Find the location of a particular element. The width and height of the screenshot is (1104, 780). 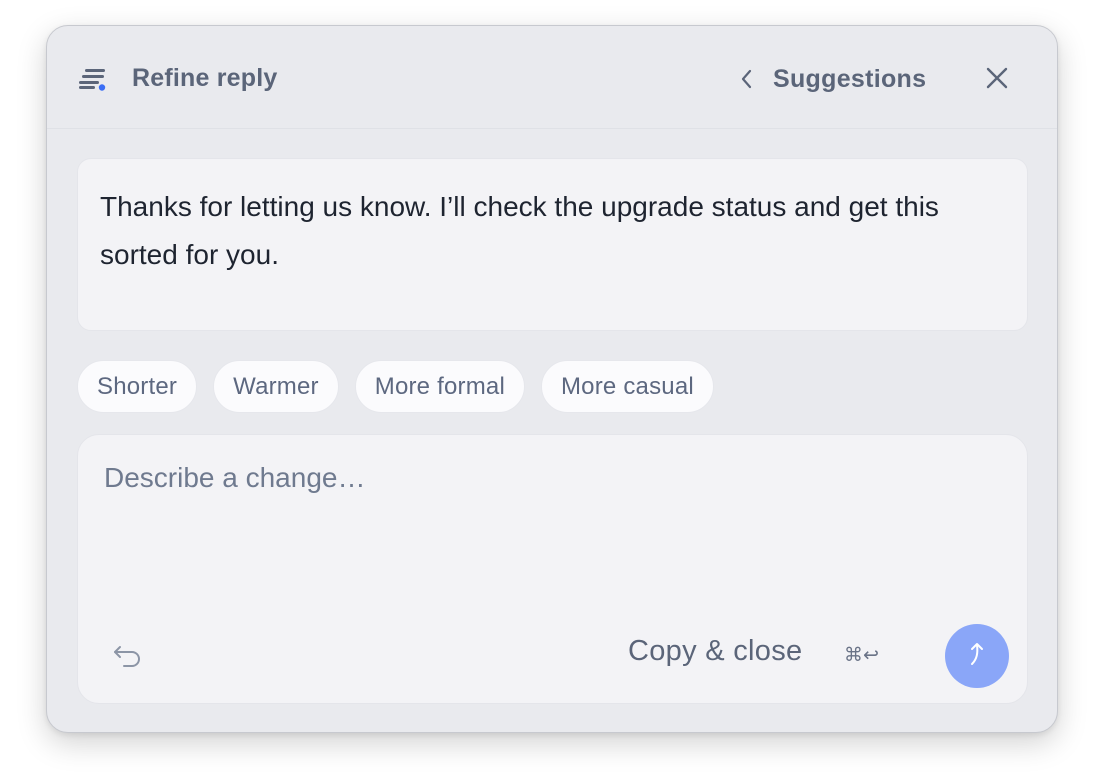

chevron-left-icon is located at coordinates (747, 79).